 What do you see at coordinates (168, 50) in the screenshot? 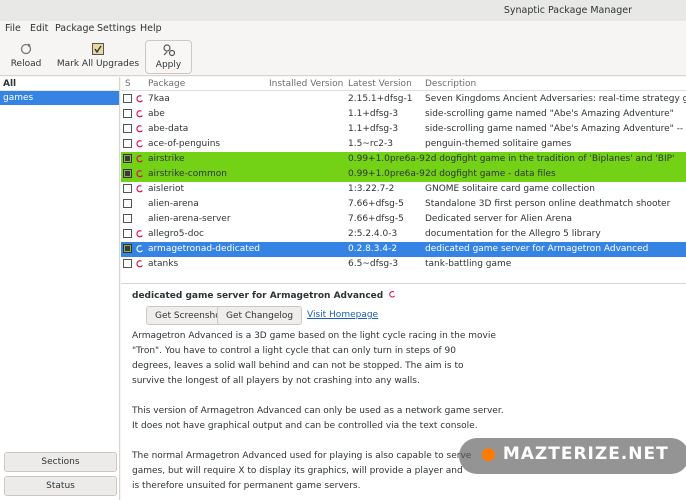
I see `apply-icon` at bounding box center [168, 50].